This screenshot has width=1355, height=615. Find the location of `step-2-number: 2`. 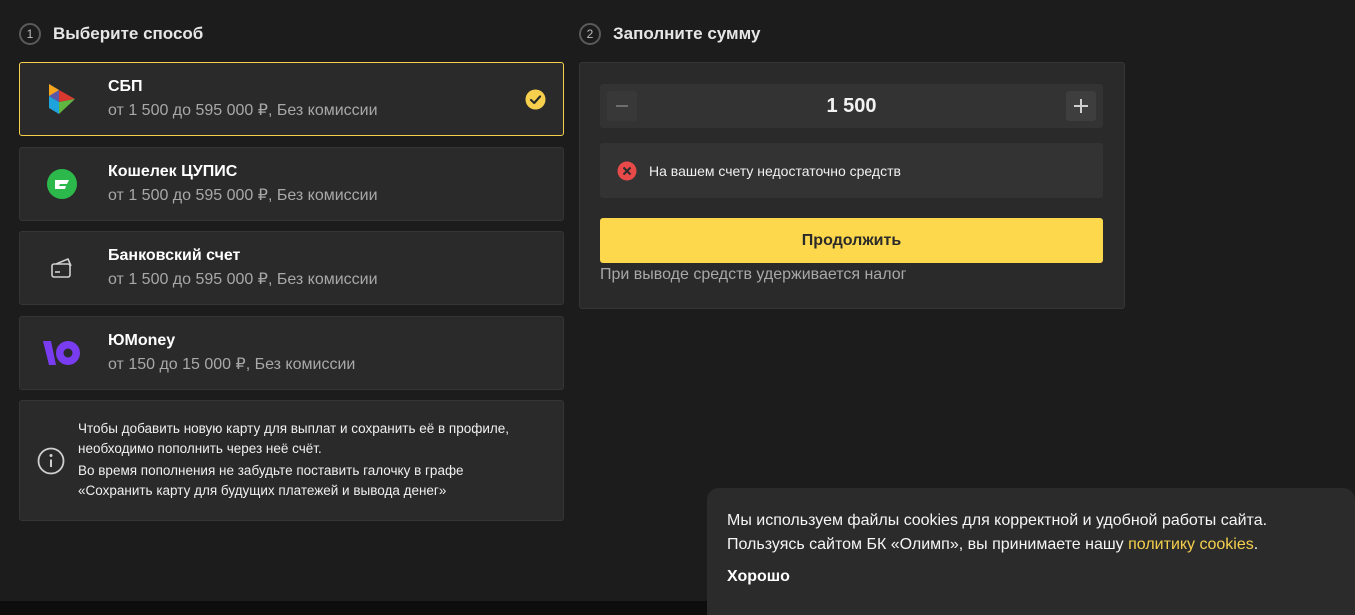

step-2-number: 2 is located at coordinates (590, 34).